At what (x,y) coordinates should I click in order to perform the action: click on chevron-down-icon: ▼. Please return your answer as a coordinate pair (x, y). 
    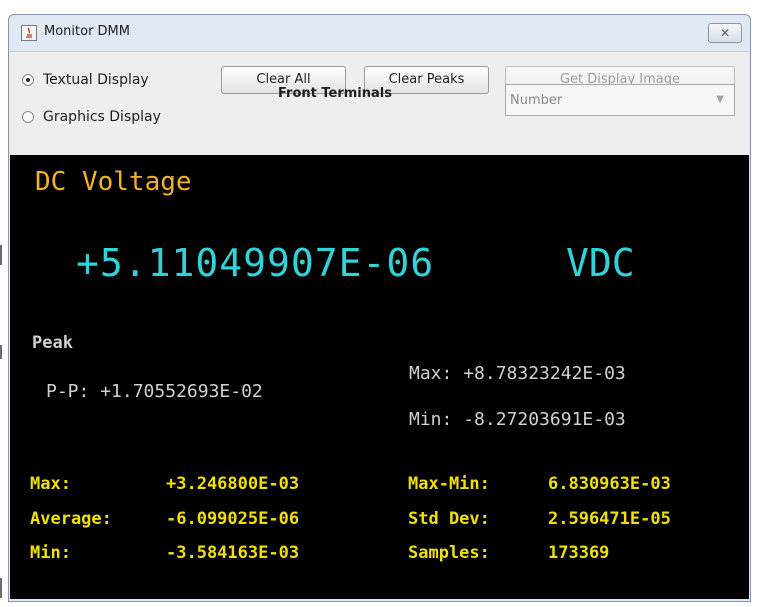
    Looking at the image, I should click on (720, 99).